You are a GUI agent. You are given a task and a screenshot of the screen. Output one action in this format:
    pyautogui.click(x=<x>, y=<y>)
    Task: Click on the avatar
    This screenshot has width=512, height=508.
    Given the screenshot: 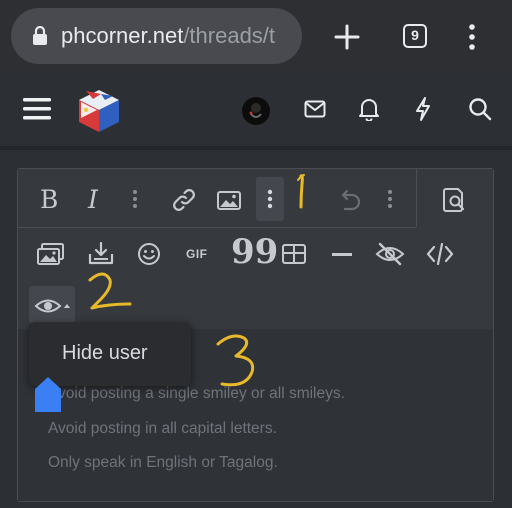 What is the action you would take?
    pyautogui.click(x=256, y=111)
    